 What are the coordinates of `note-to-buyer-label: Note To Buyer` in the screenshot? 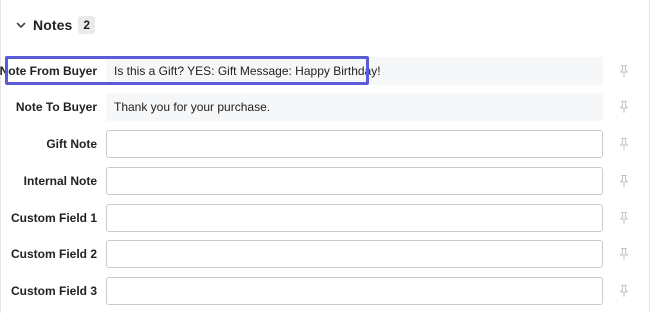 It's located at (56, 107).